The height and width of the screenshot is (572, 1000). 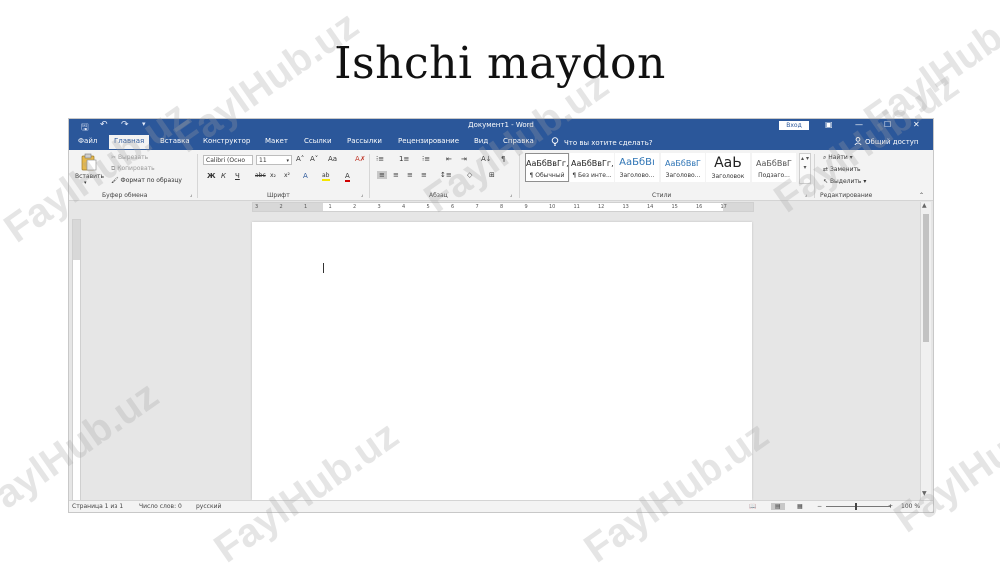 What do you see at coordinates (826, 181) in the screenshot?
I see `cursor-icon: ↖` at bounding box center [826, 181].